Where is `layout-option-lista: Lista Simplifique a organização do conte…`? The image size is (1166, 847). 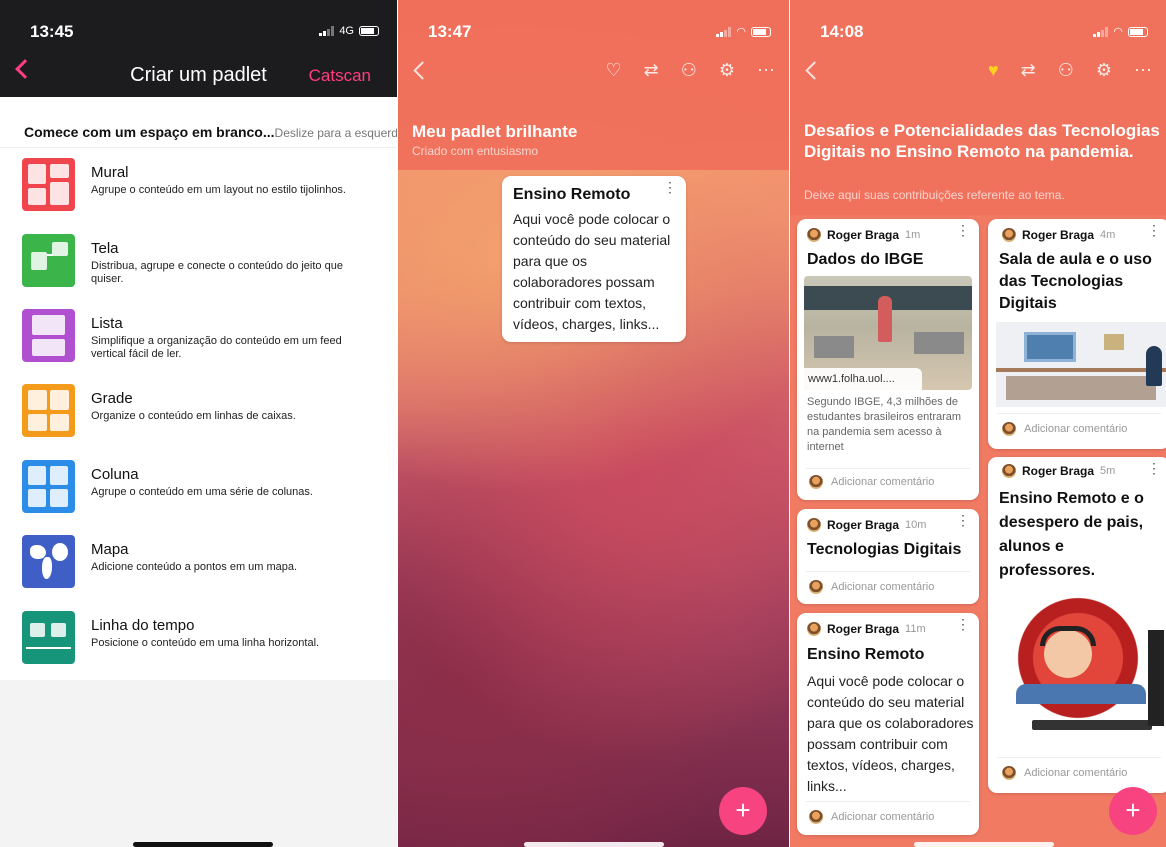 layout-option-lista: Lista Simplifique a organização do conte… is located at coordinates (191, 335).